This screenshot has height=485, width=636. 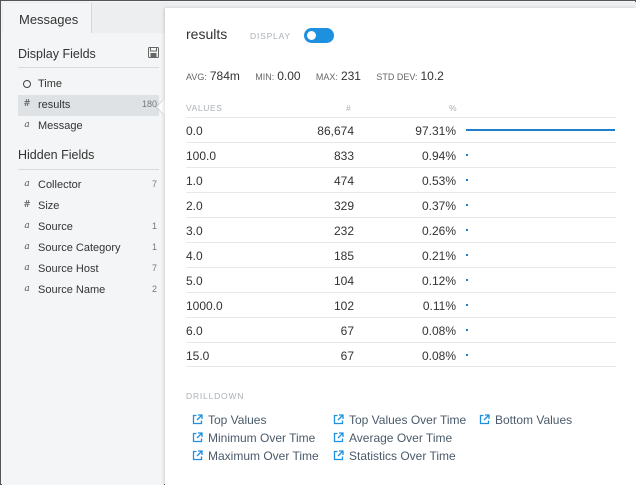 I want to click on display-label: DISPLAY, so click(x=270, y=36).